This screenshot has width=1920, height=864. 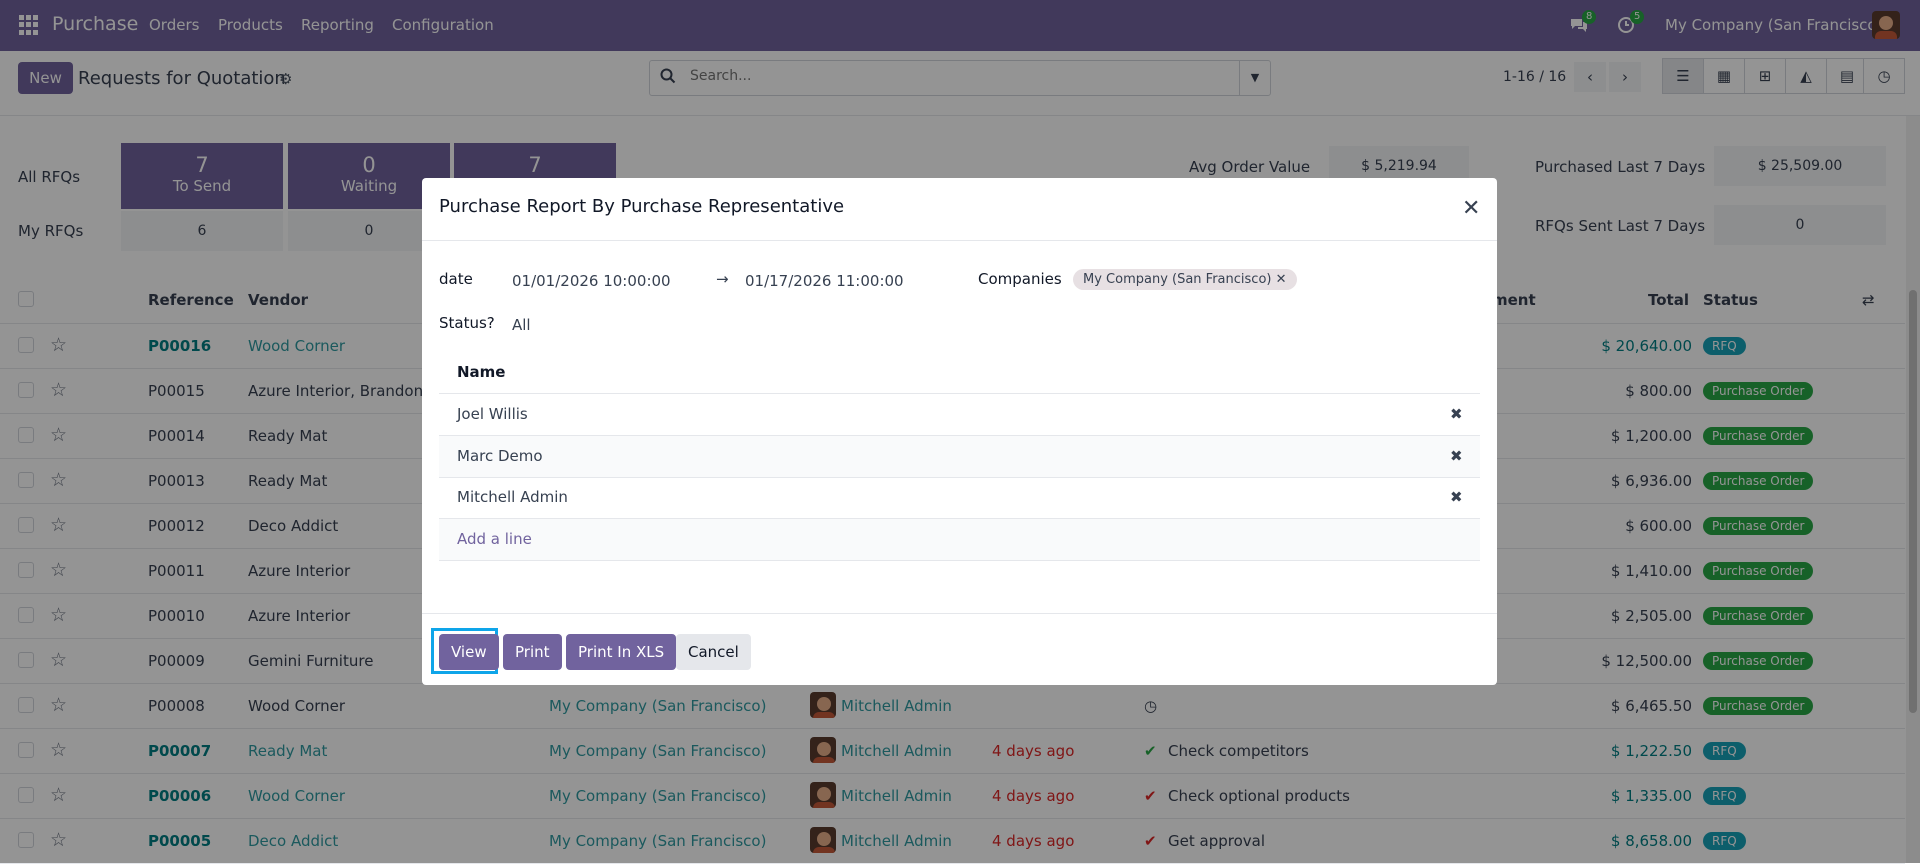 What do you see at coordinates (1281, 279) in the screenshot?
I see `remove-tag-icon: ✕` at bounding box center [1281, 279].